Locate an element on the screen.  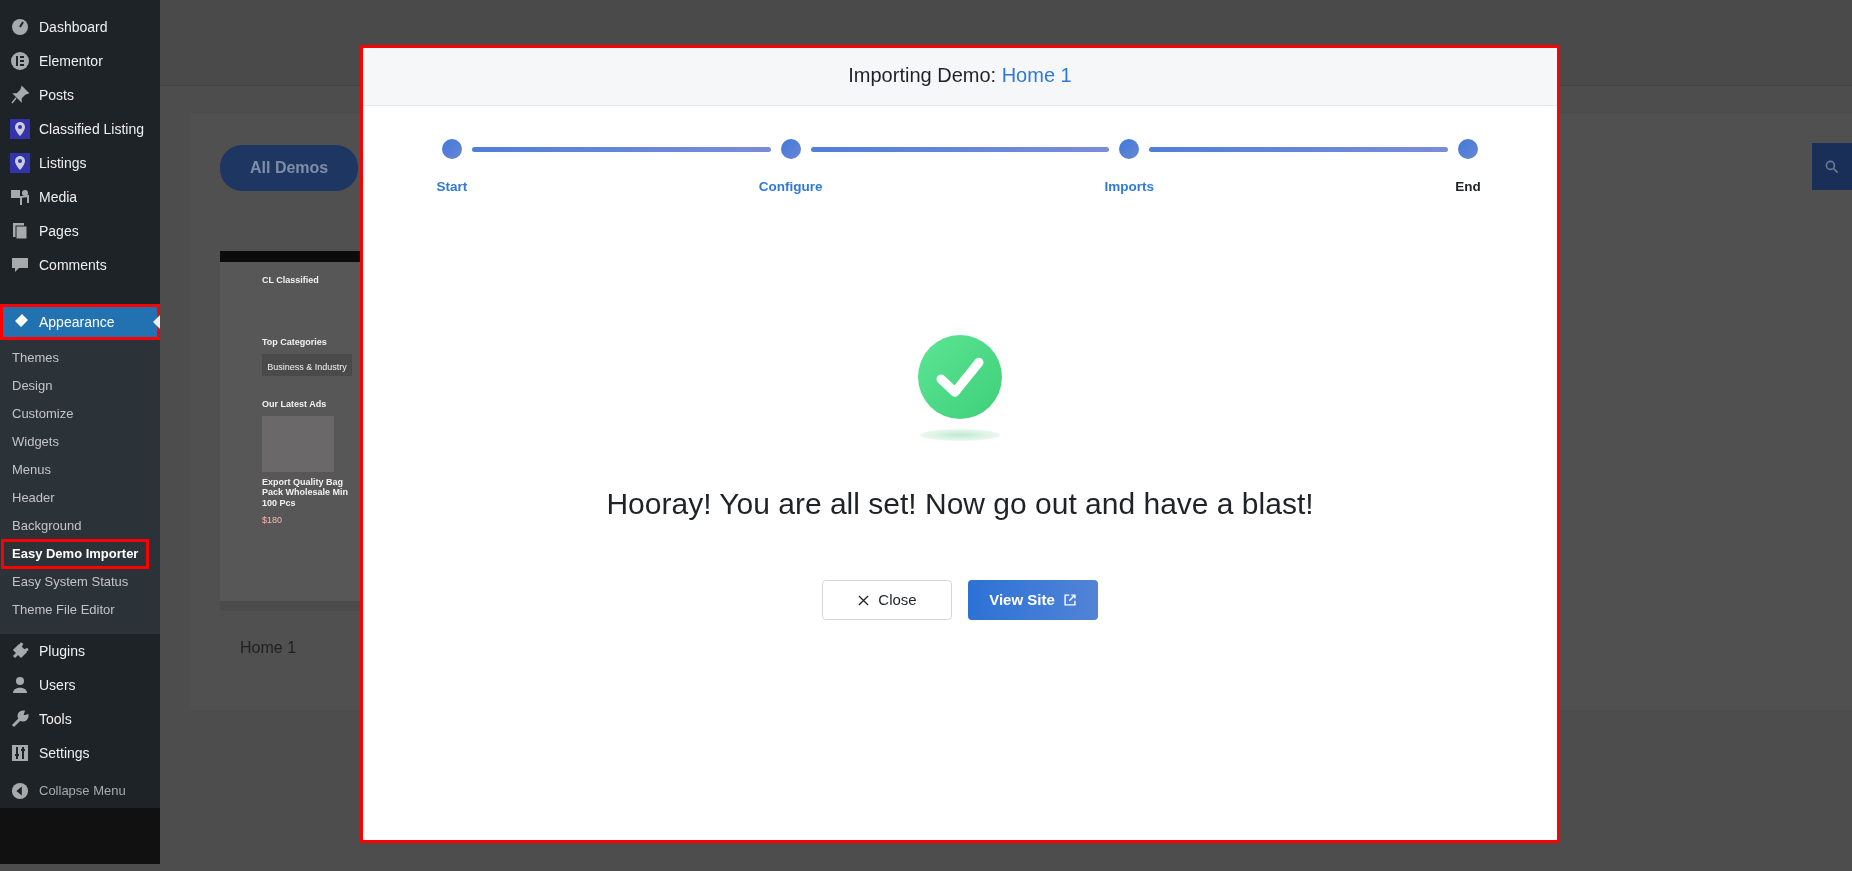
sidebar-item: Settings is located at coordinates (80, 753).